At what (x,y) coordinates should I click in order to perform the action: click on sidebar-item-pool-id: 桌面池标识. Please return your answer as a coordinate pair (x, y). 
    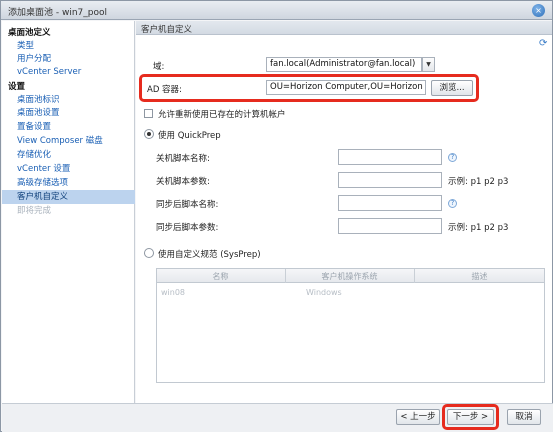
    Looking at the image, I should click on (68, 100).